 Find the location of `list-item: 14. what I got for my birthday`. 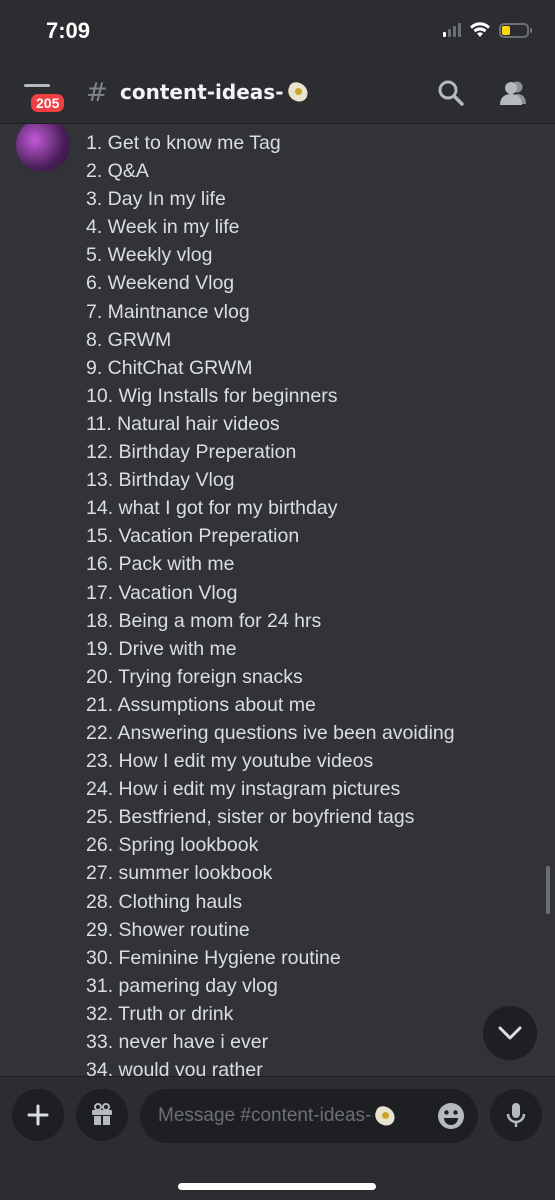

list-item: 14. what I got for my birthday is located at coordinates (212, 508).